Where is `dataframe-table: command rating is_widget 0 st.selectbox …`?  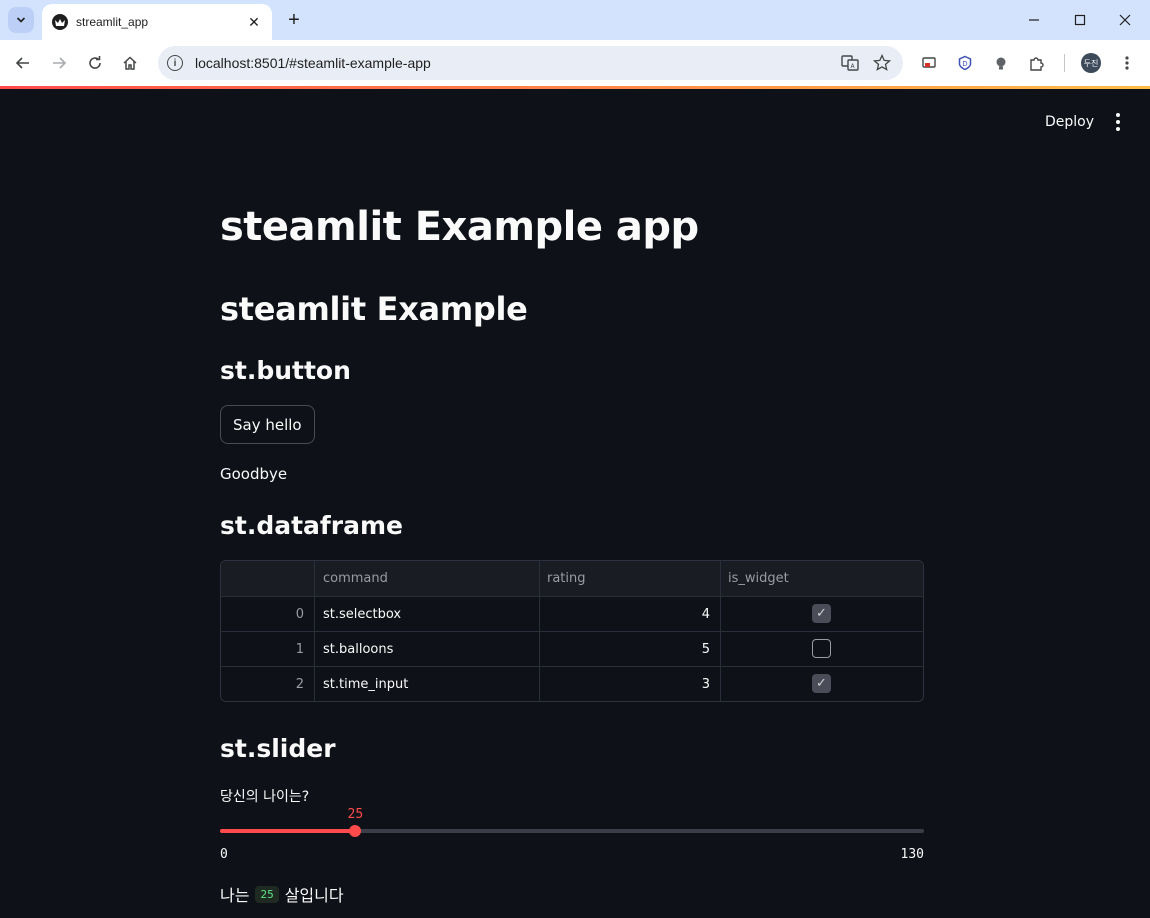 dataframe-table: command rating is_widget 0 st.selectbox … is located at coordinates (572, 631).